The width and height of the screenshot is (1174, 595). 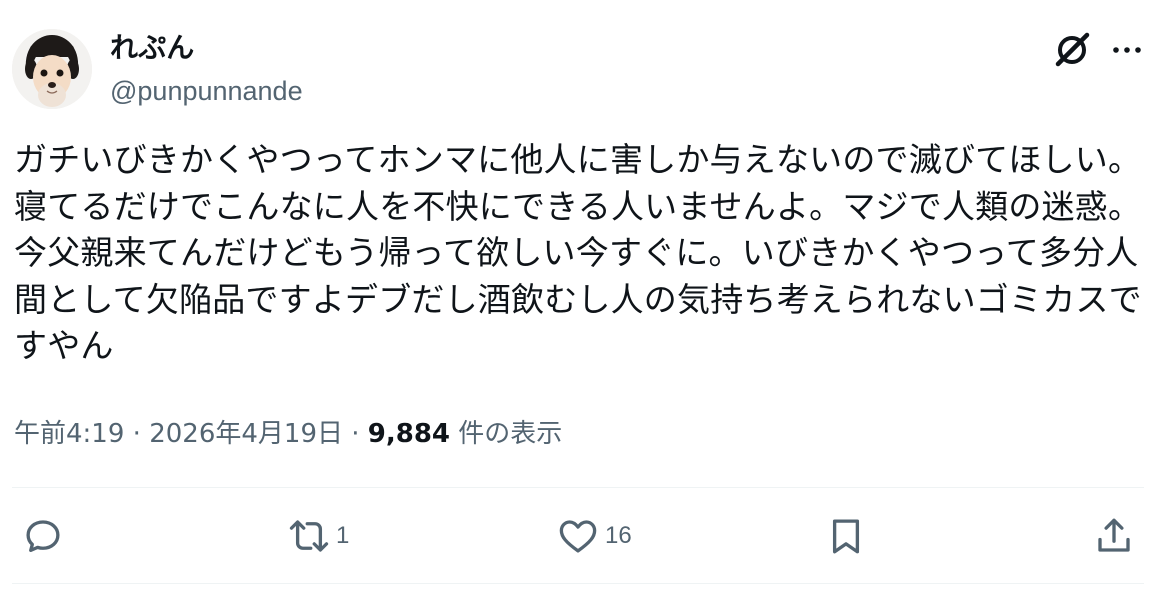 I want to click on share-icon, so click(x=1114, y=535).